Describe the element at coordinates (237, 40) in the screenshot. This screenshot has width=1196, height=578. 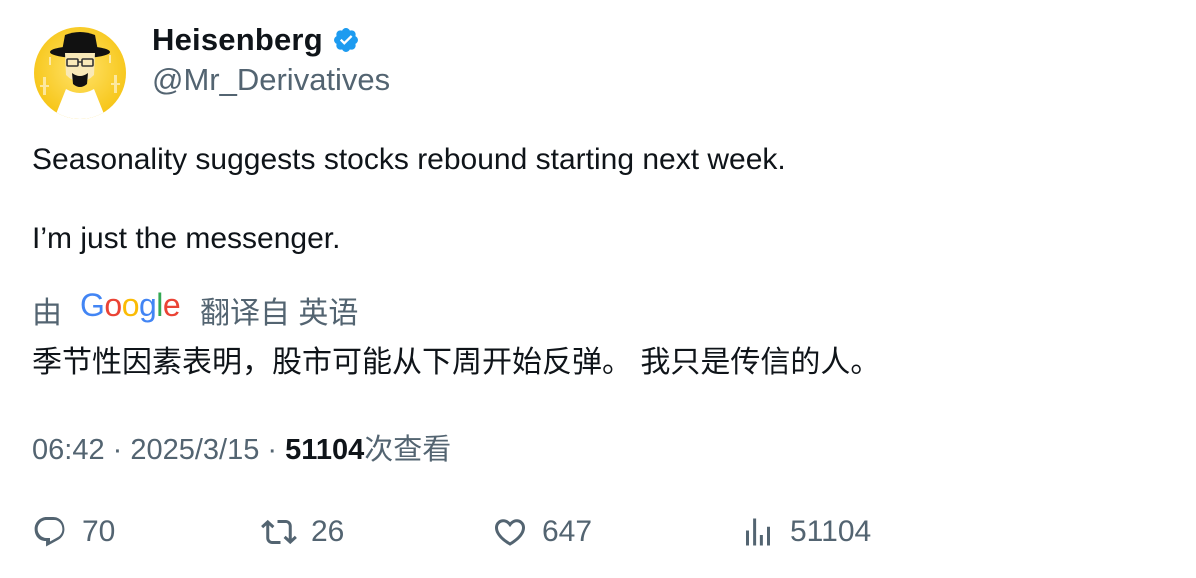
I see `display-name: Heisenberg` at that location.